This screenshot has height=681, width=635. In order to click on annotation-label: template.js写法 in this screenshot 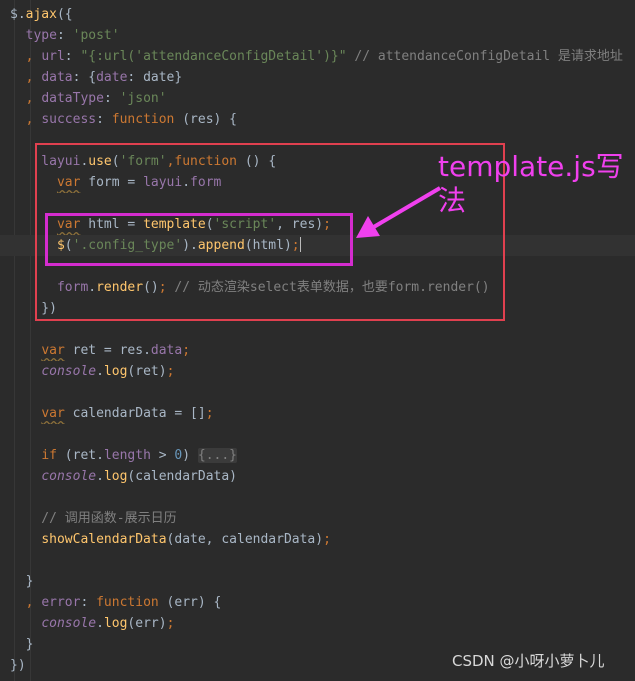, I will do `click(531, 183)`.